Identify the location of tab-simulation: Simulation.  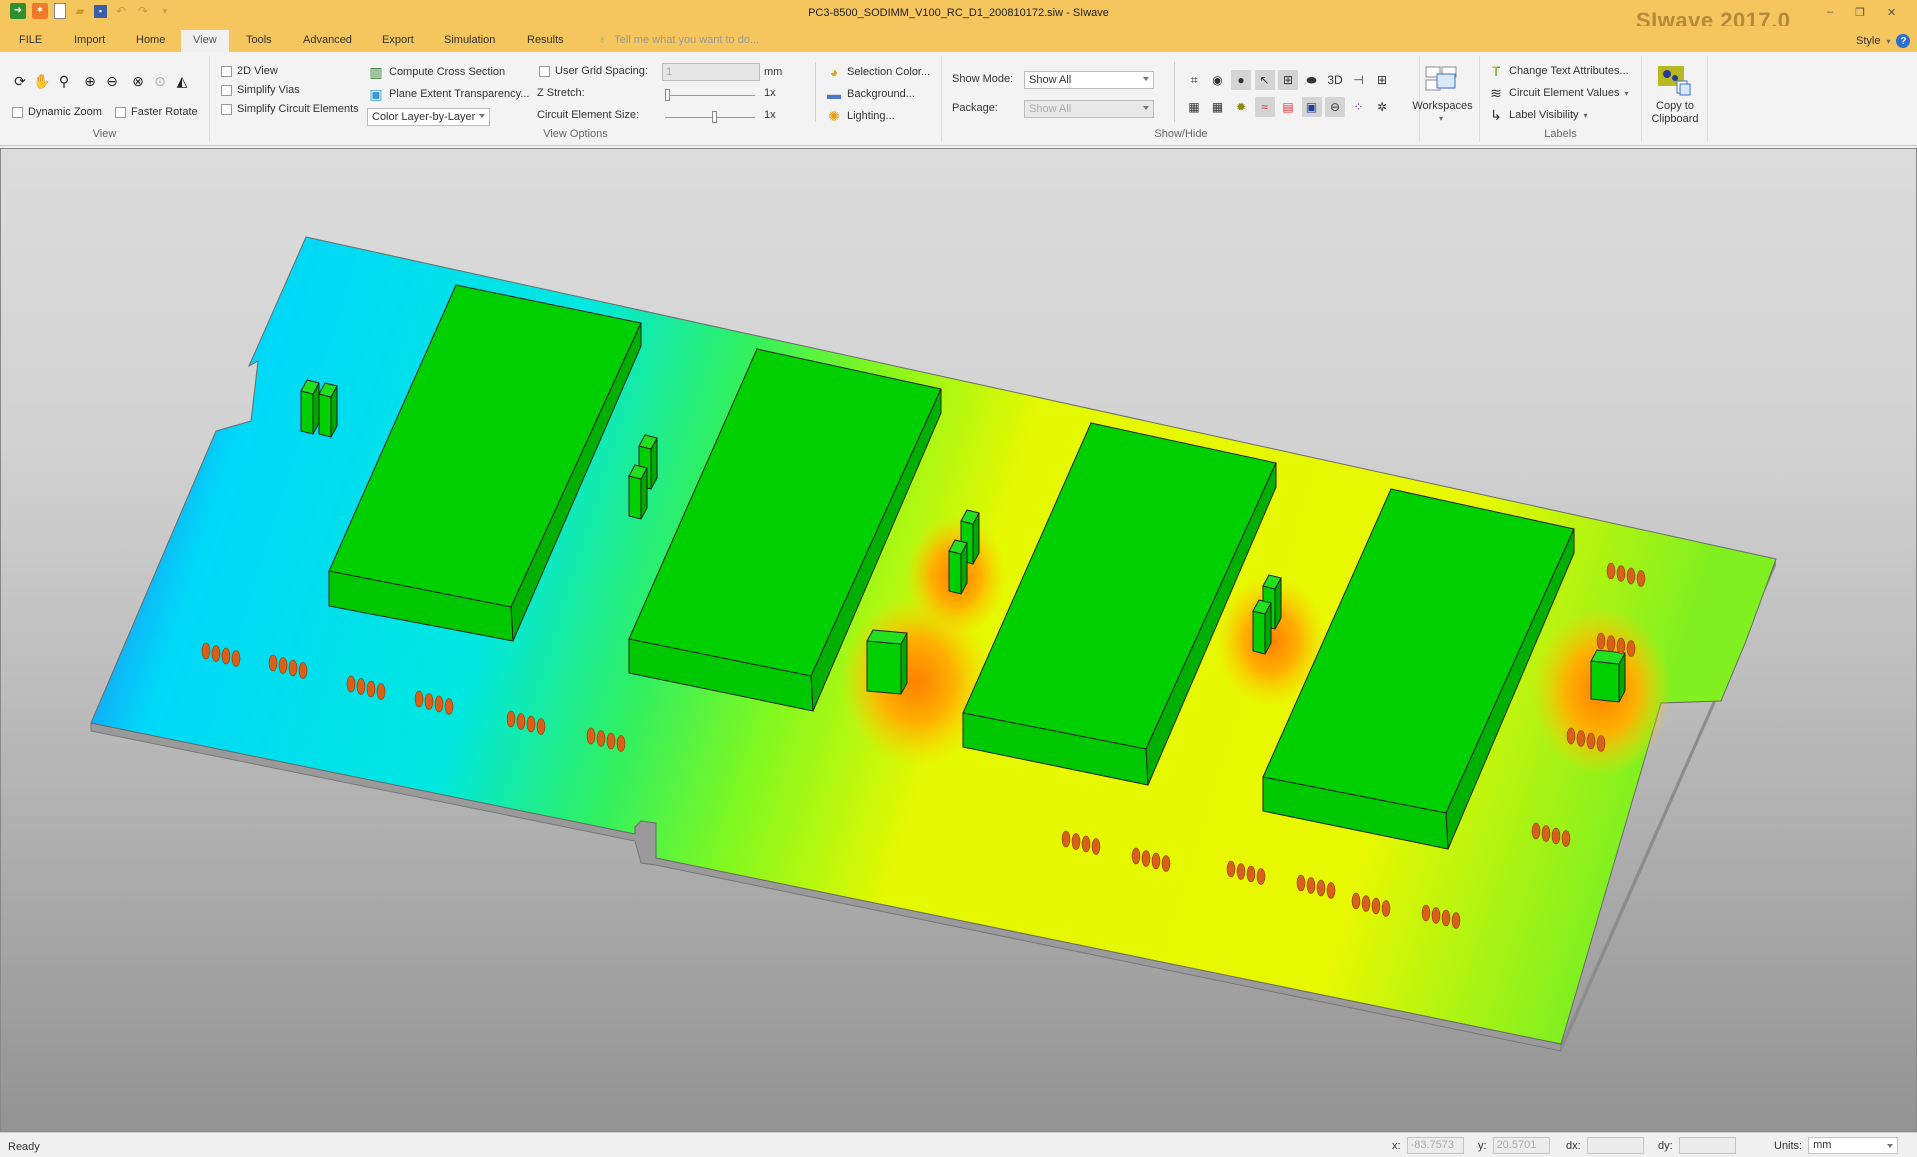
(469, 40).